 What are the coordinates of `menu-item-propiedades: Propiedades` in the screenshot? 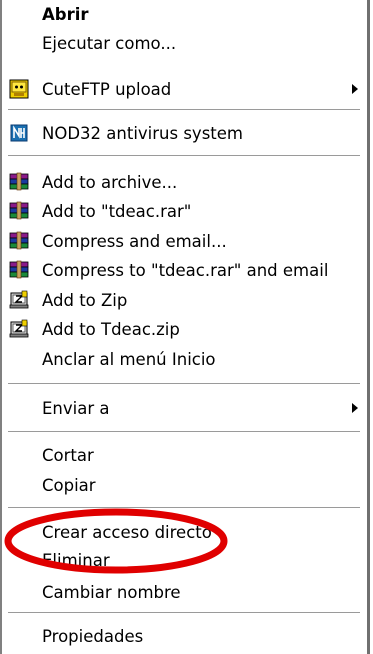 It's located at (184, 636).